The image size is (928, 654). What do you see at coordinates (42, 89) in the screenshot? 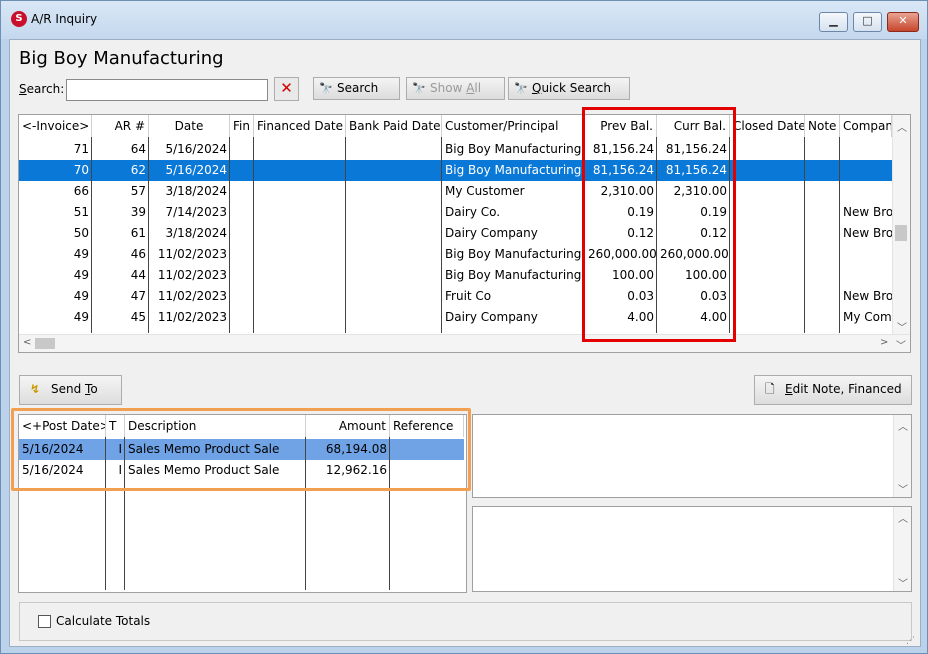
I see `search-label: Search:` at bounding box center [42, 89].